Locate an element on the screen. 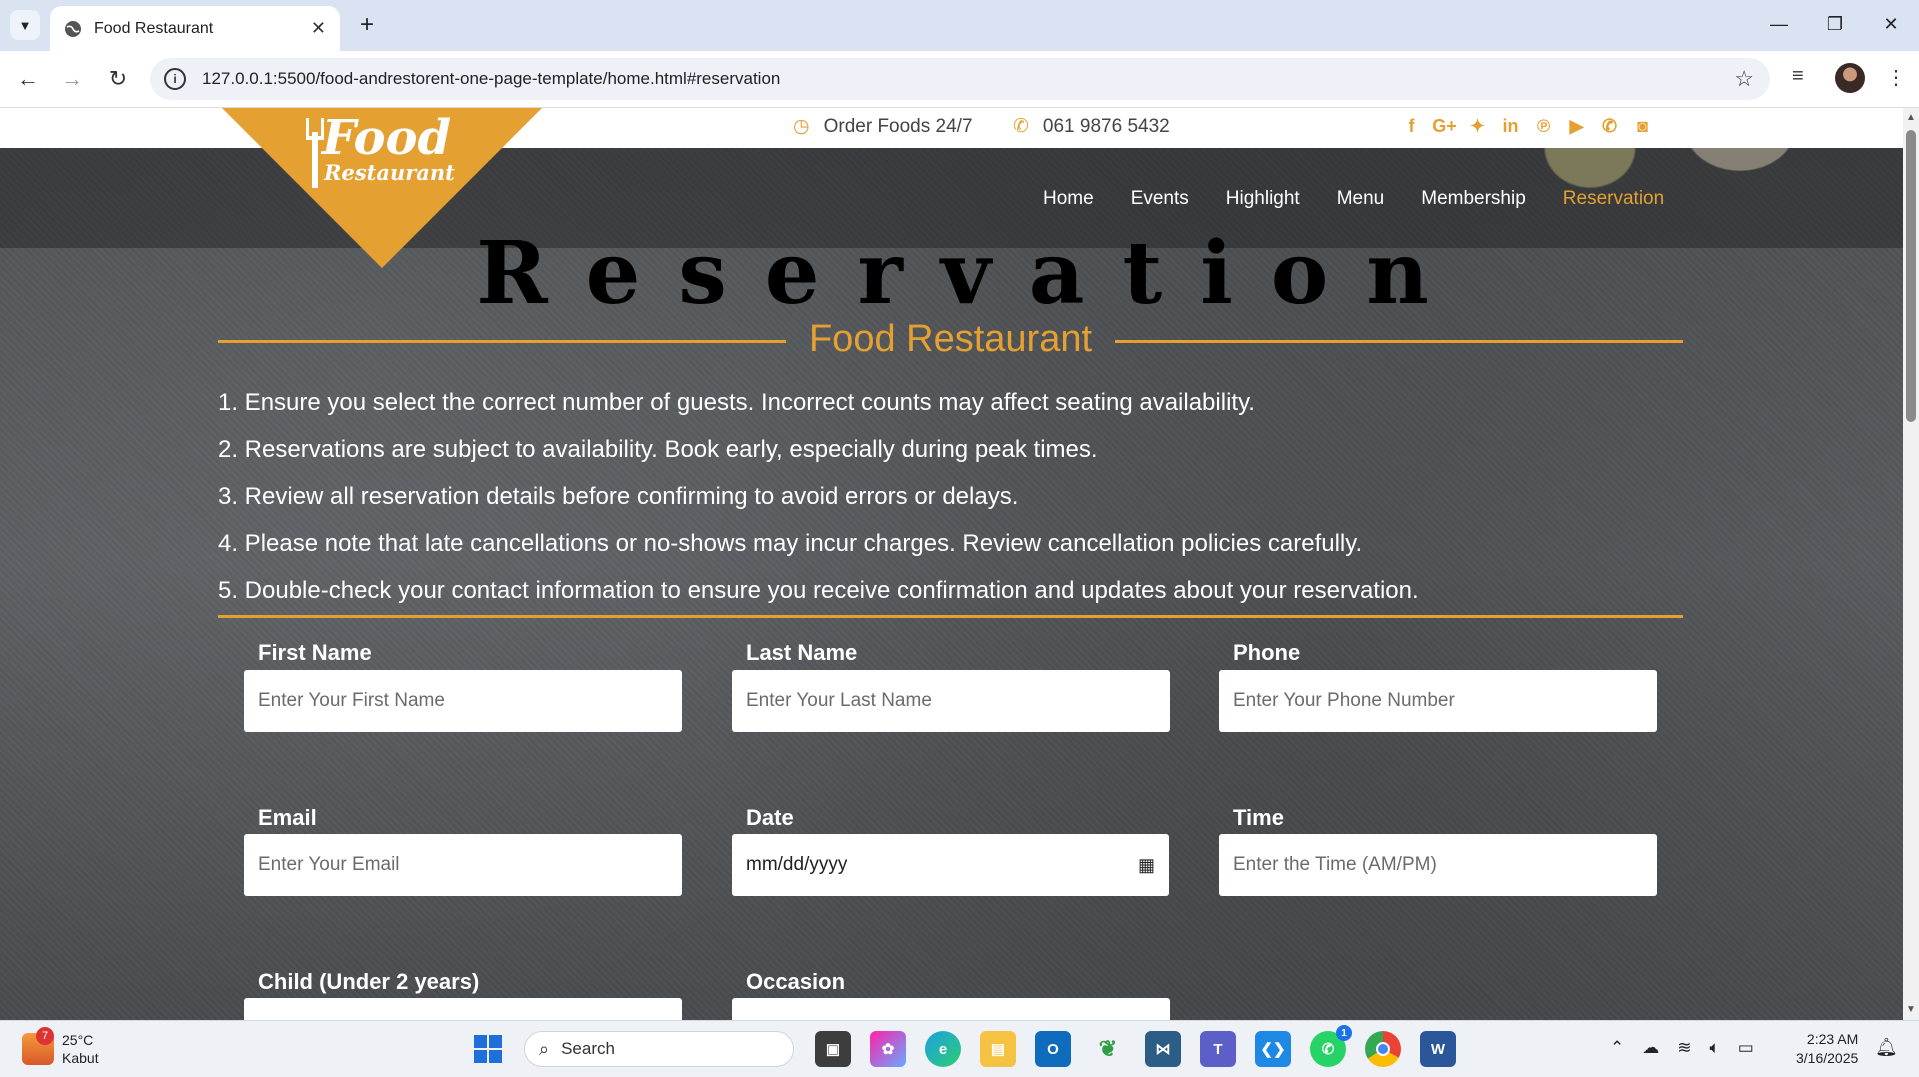 This screenshot has width=1919, height=1077. minimize-icon: — is located at coordinates (1779, 24).